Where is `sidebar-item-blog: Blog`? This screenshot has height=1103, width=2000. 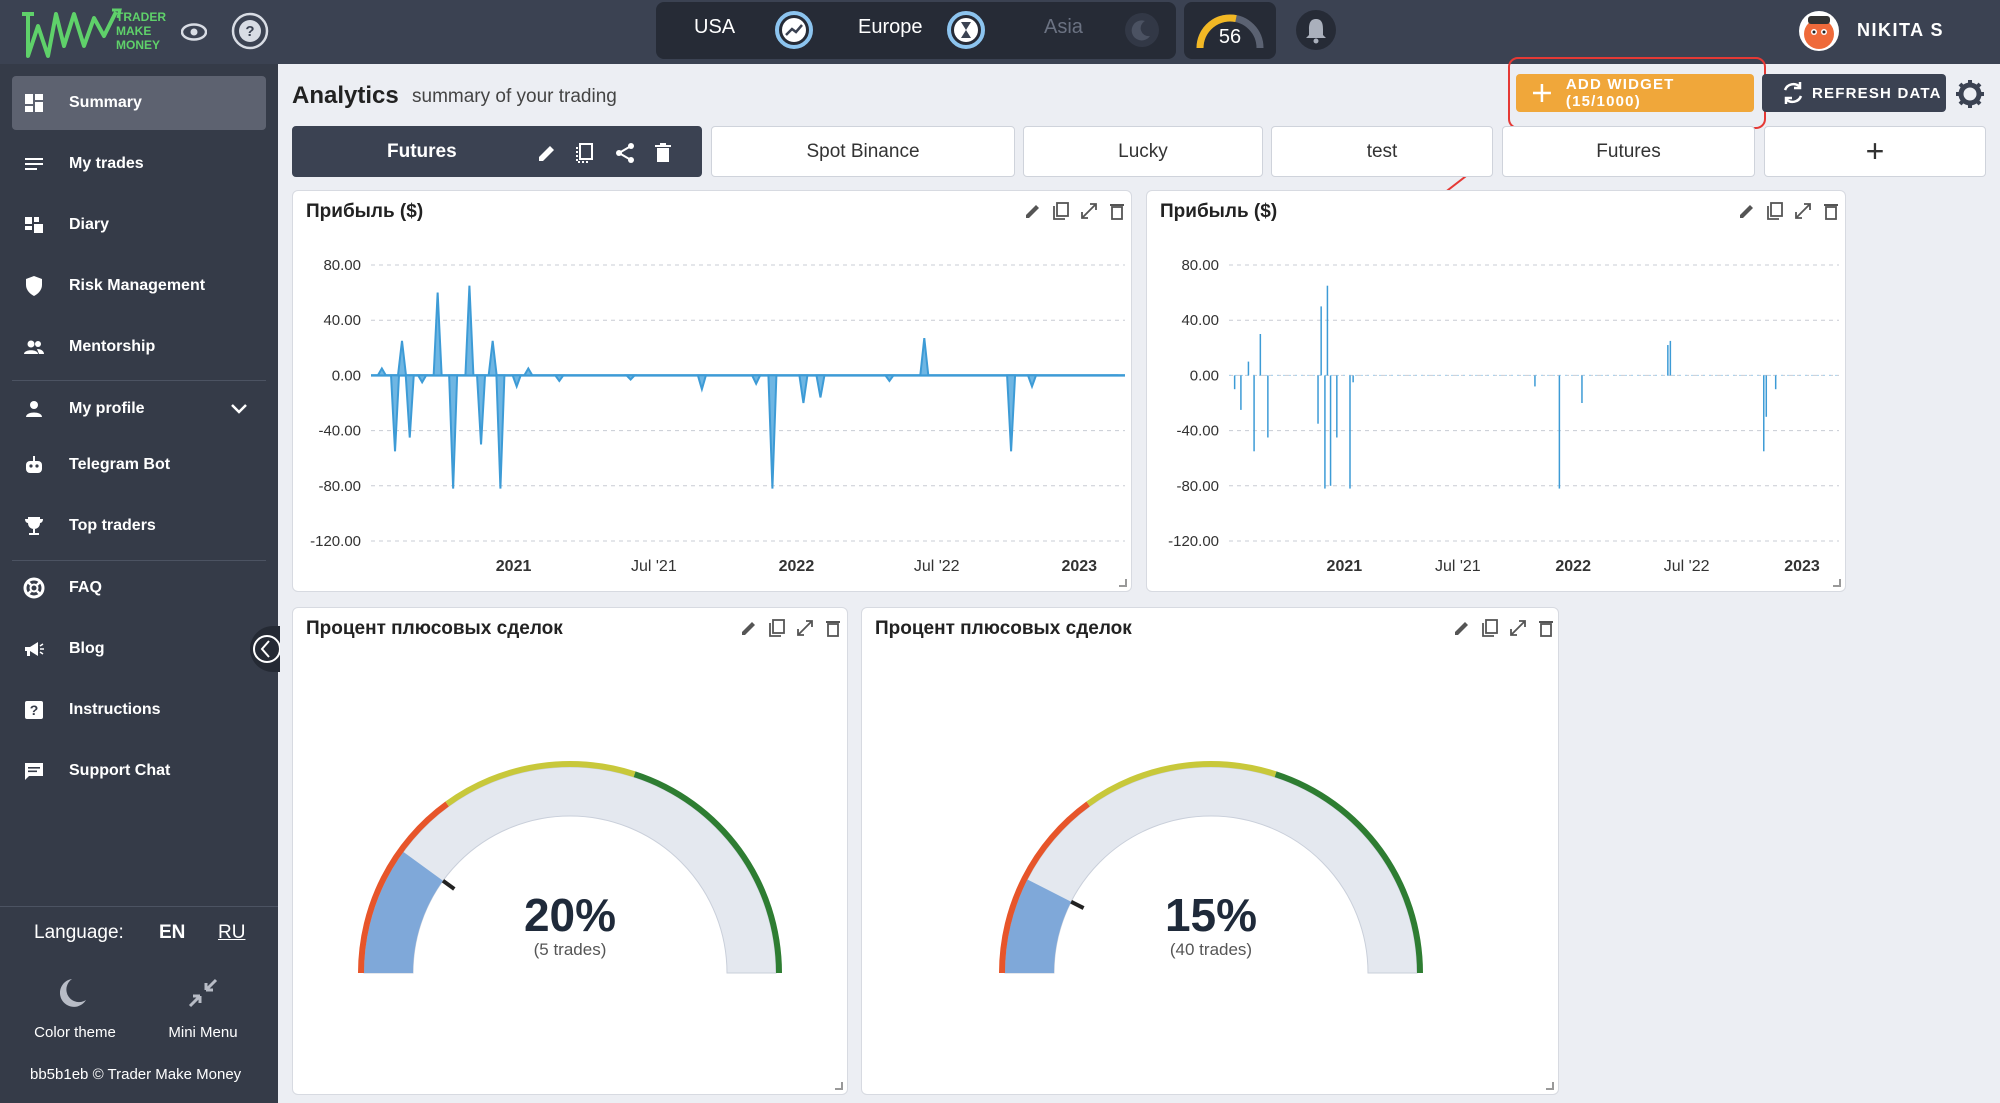 sidebar-item-blog: Blog is located at coordinates (139, 649).